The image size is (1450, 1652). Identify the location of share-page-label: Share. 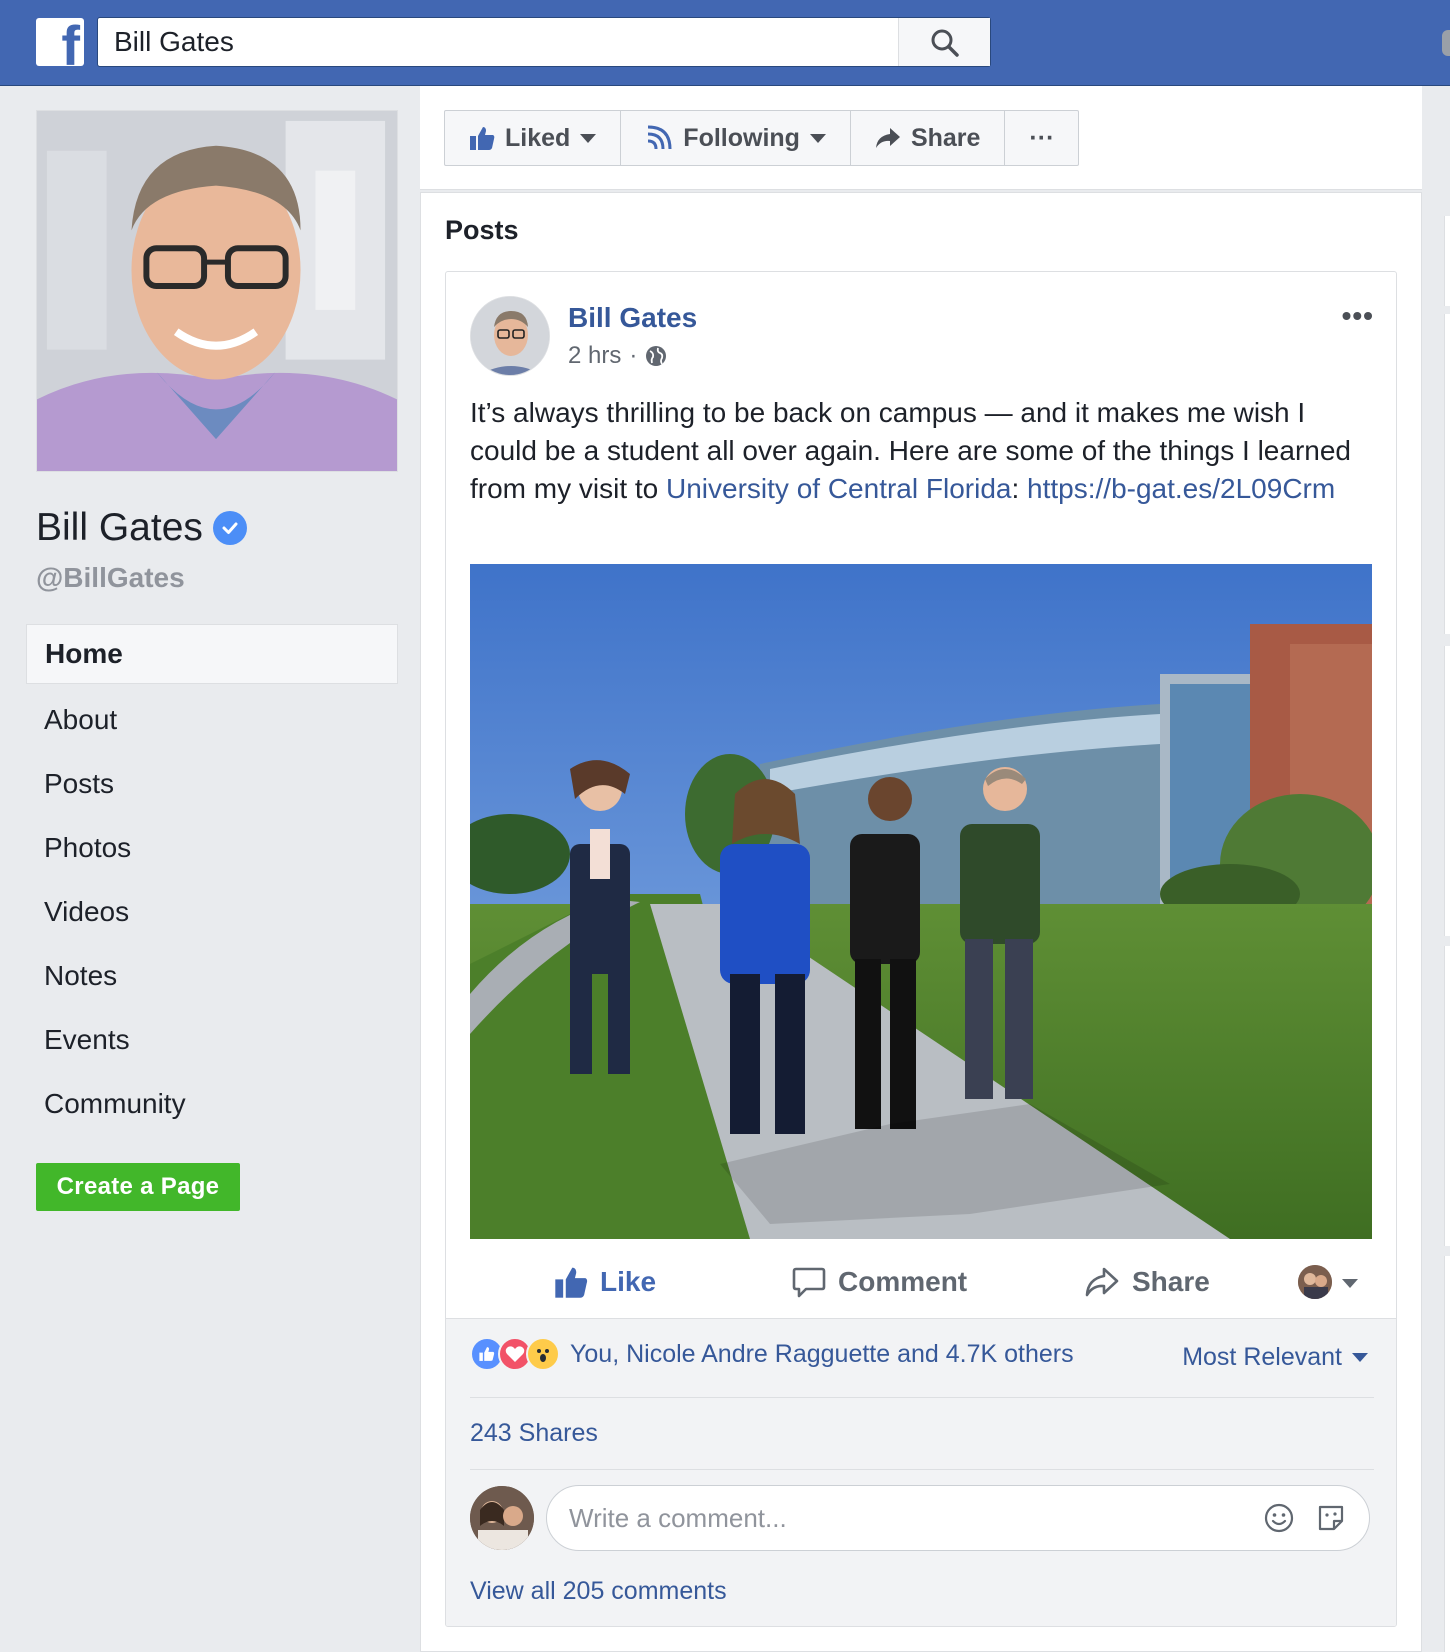
(945, 137).